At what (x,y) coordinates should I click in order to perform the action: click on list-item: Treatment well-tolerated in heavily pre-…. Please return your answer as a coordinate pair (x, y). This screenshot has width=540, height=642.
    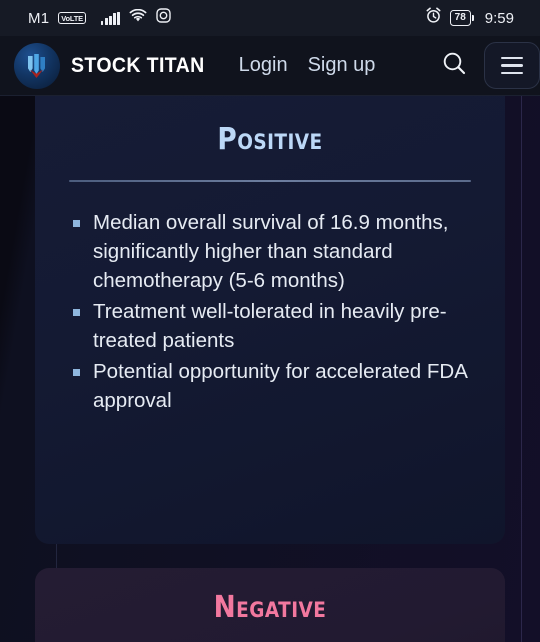
    Looking at the image, I should click on (270, 326).